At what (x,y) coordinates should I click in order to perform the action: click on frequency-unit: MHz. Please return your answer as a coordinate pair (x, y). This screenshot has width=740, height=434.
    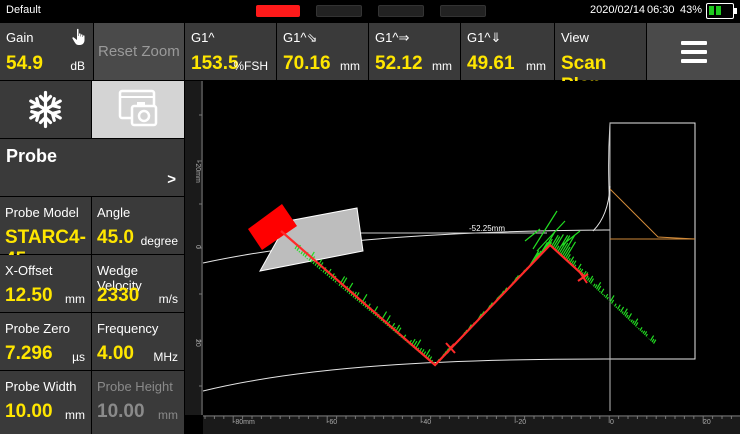
    Looking at the image, I should click on (165, 357).